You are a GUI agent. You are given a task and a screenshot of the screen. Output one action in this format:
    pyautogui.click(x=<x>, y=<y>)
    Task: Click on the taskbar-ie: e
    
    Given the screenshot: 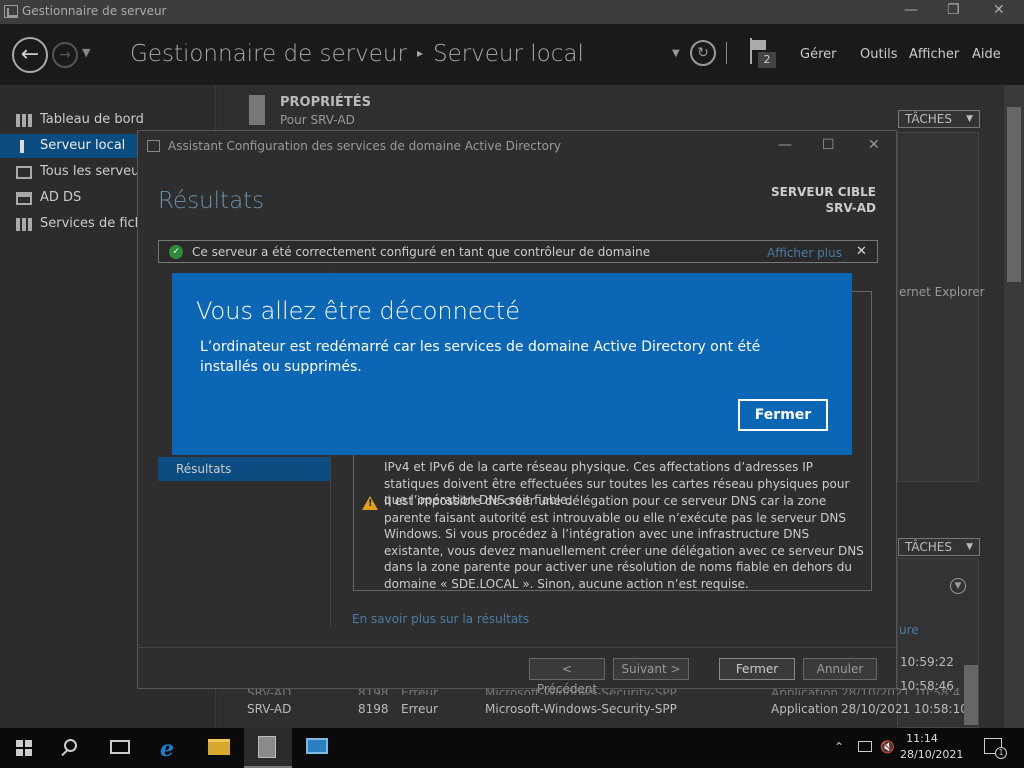 What is the action you would take?
    pyautogui.click(x=172, y=748)
    